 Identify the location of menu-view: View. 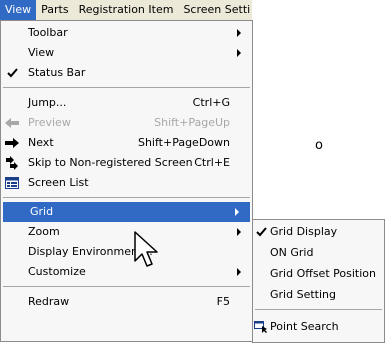
(18, 10).